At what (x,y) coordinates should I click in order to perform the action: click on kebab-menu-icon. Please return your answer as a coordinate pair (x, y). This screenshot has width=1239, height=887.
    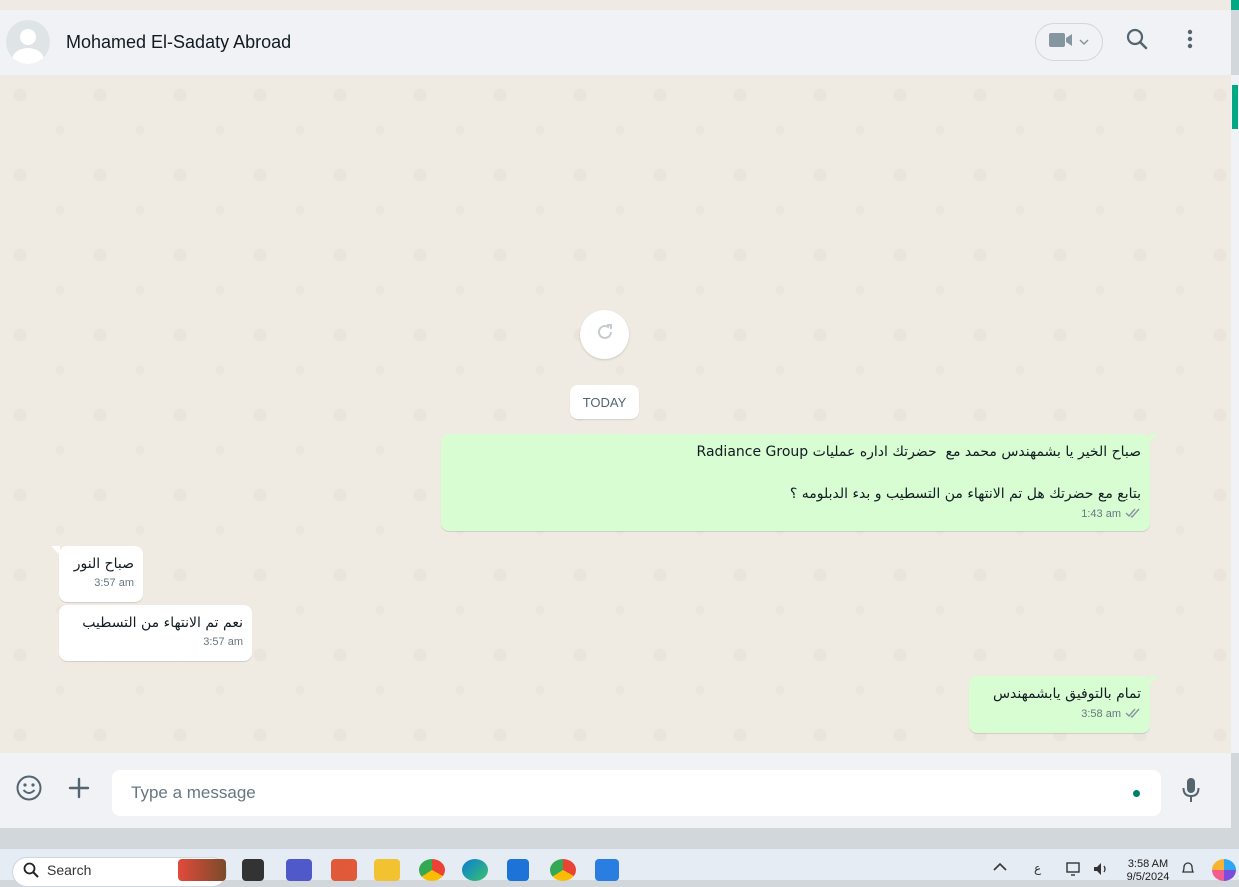
    Looking at the image, I should click on (1190, 41).